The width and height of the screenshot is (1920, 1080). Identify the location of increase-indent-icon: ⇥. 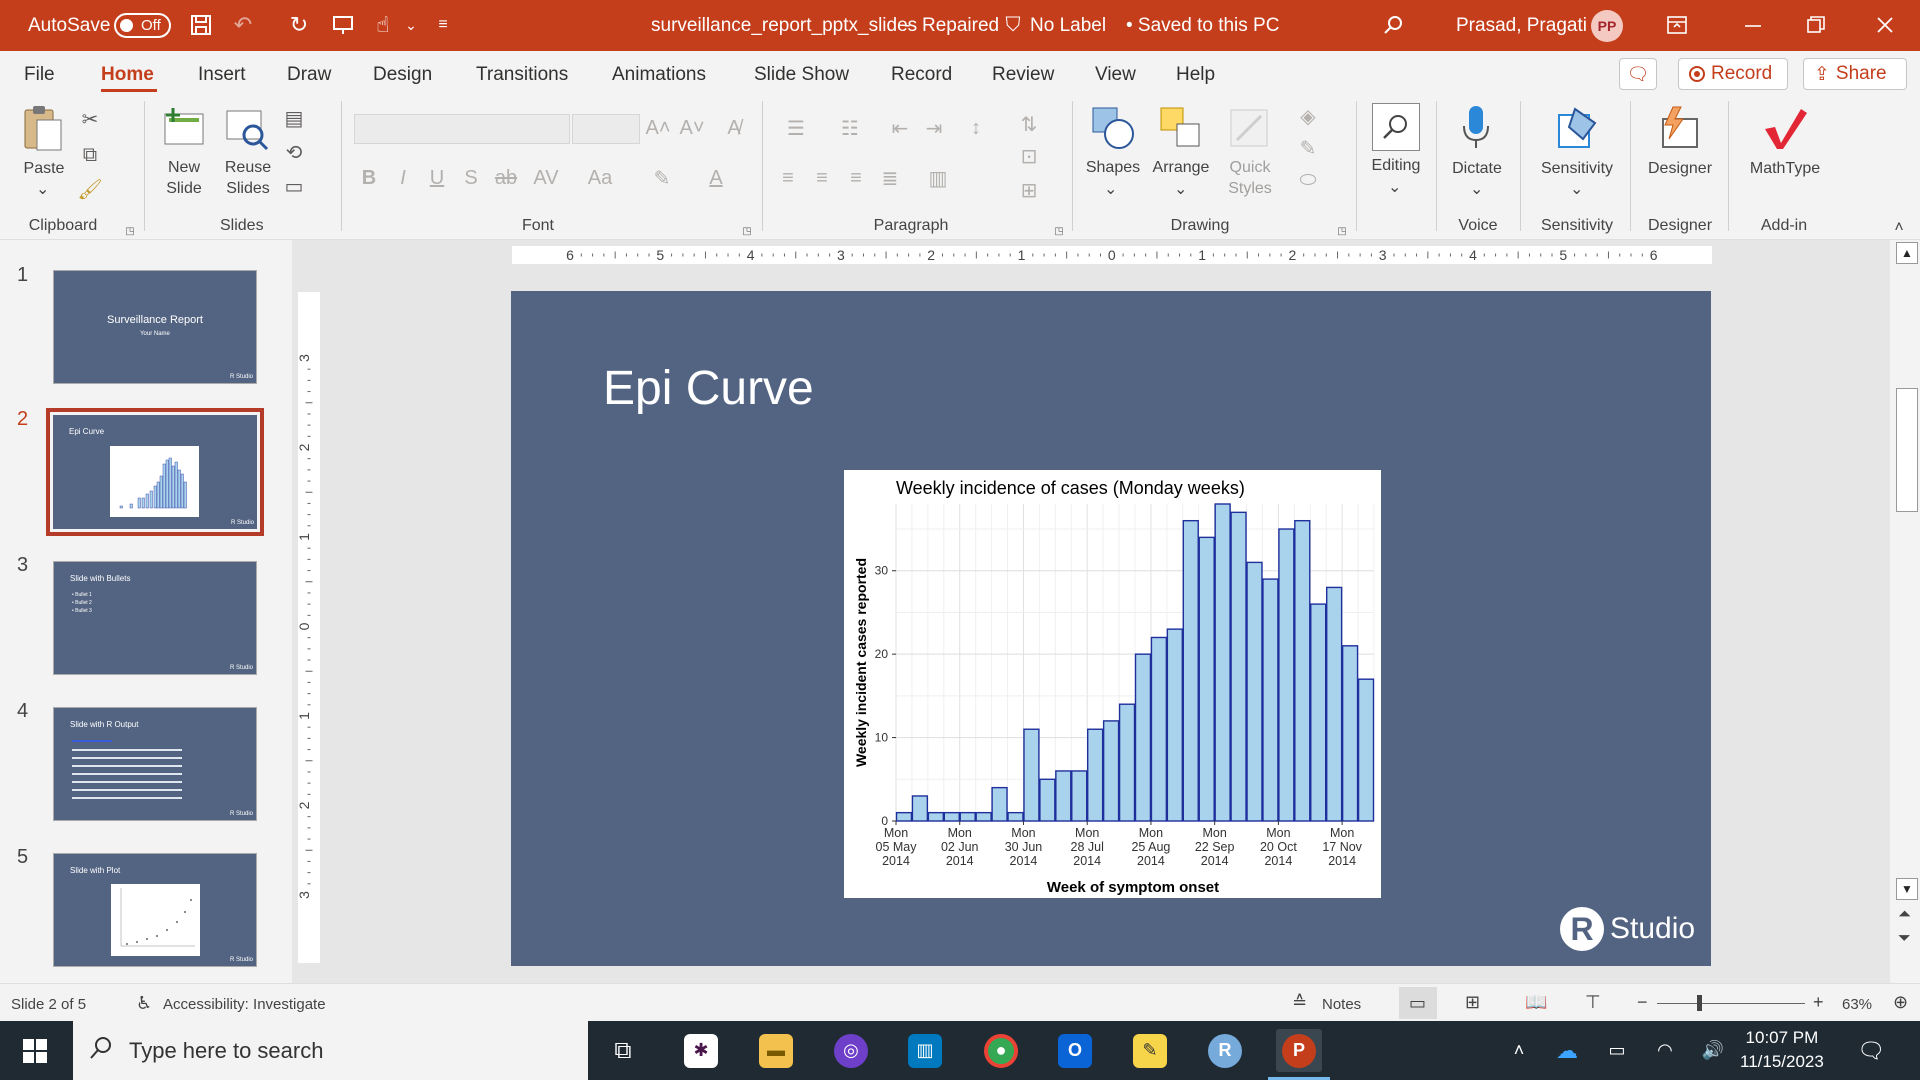
(934, 128).